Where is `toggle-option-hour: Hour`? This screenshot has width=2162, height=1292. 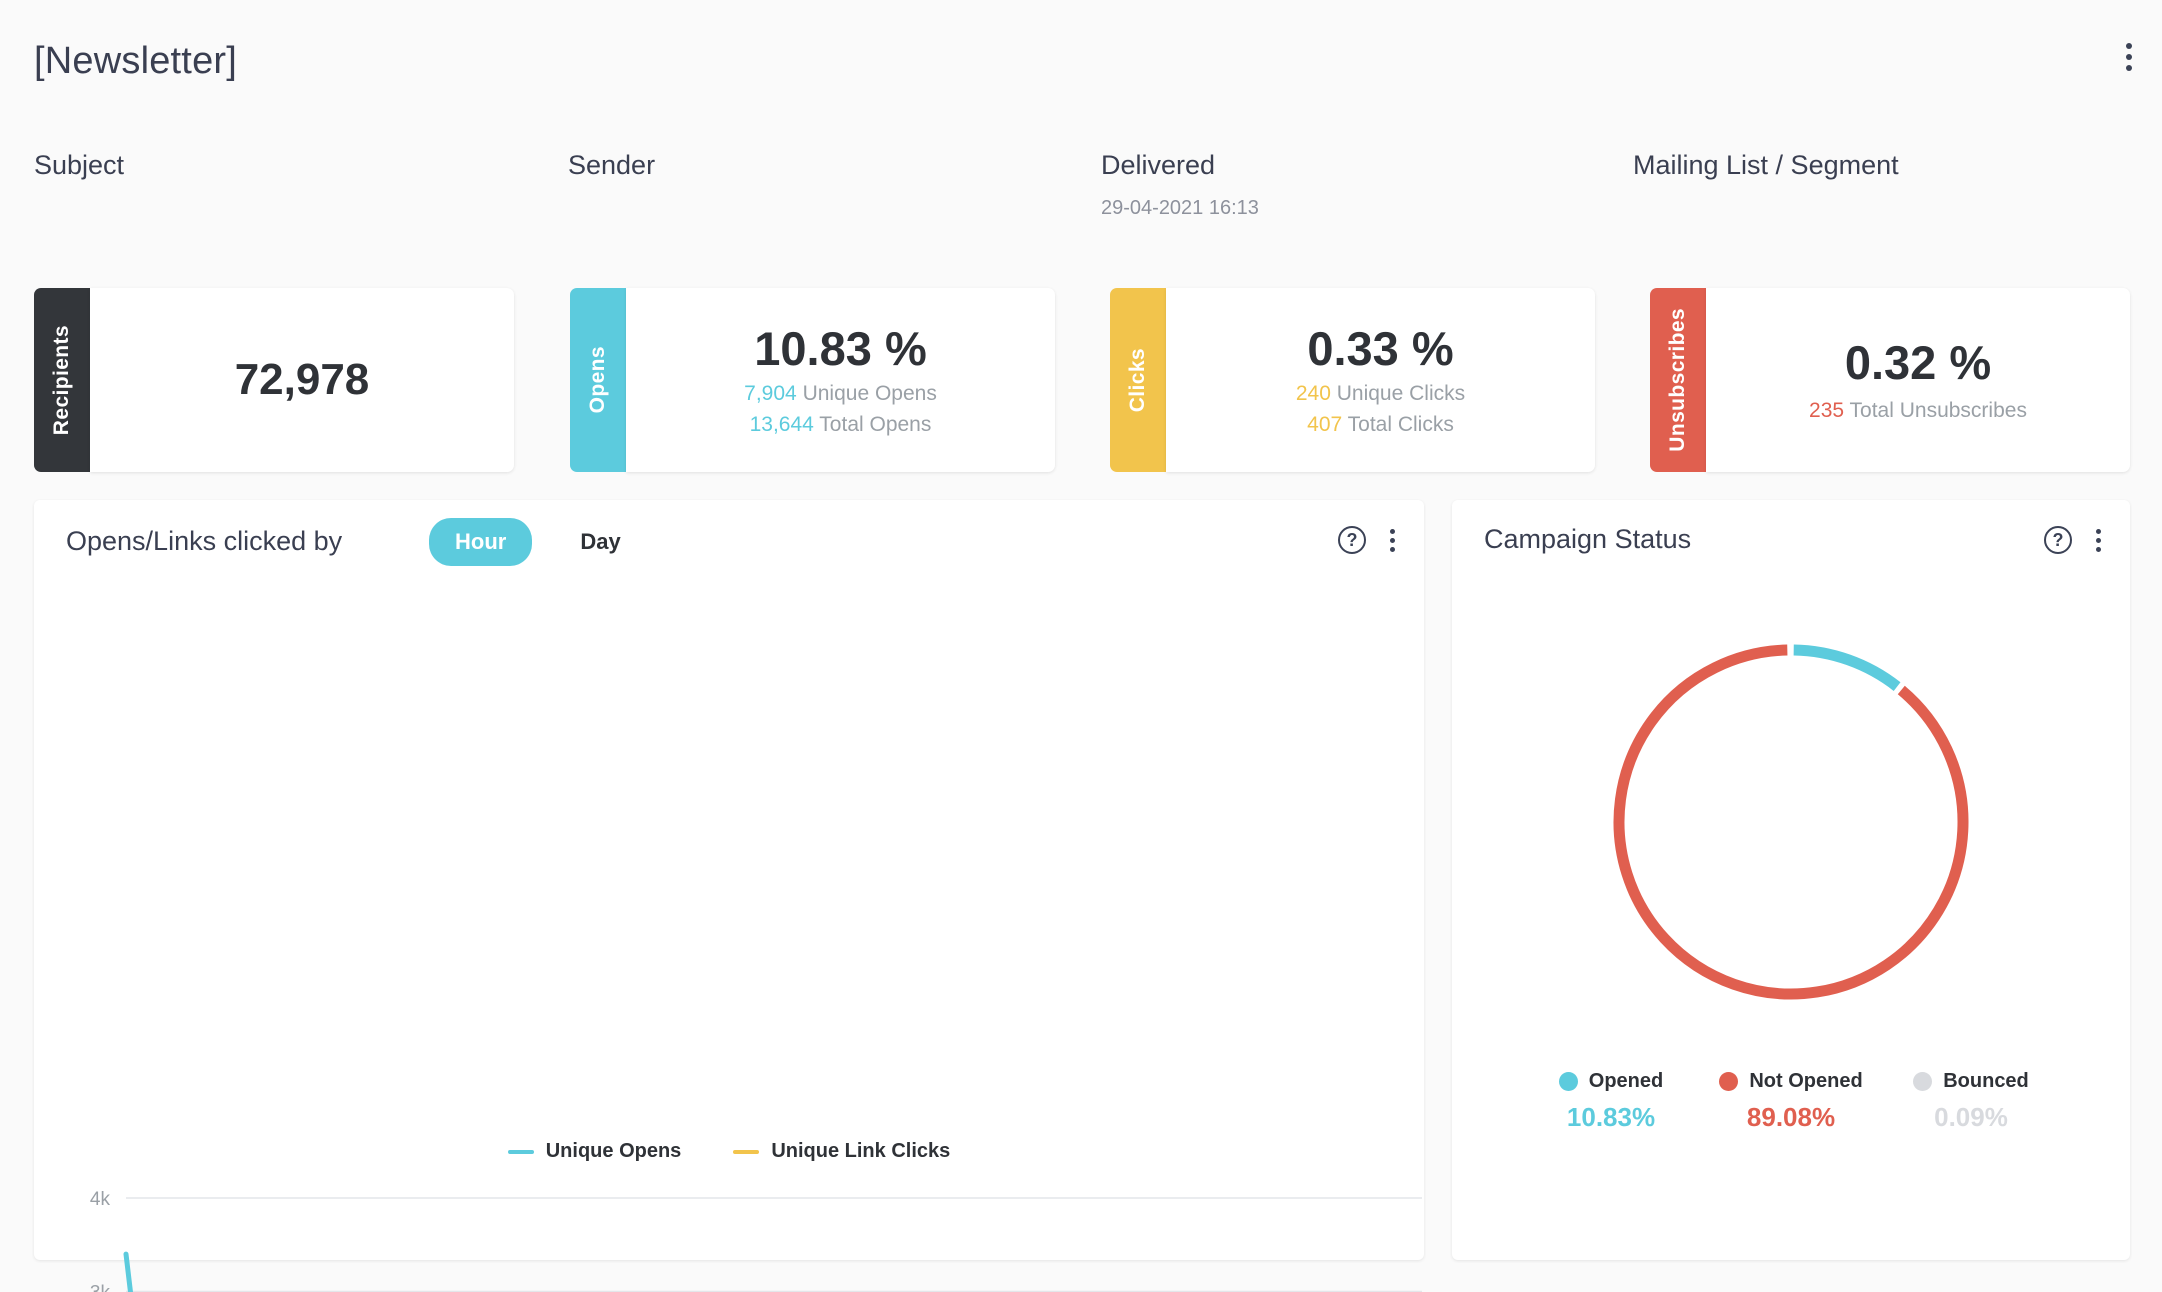 toggle-option-hour: Hour is located at coordinates (481, 542).